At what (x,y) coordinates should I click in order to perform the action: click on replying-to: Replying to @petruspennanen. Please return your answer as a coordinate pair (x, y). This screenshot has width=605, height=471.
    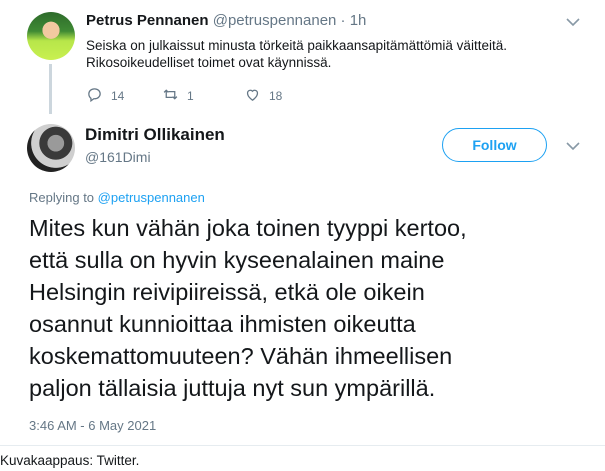
    Looking at the image, I should click on (117, 197).